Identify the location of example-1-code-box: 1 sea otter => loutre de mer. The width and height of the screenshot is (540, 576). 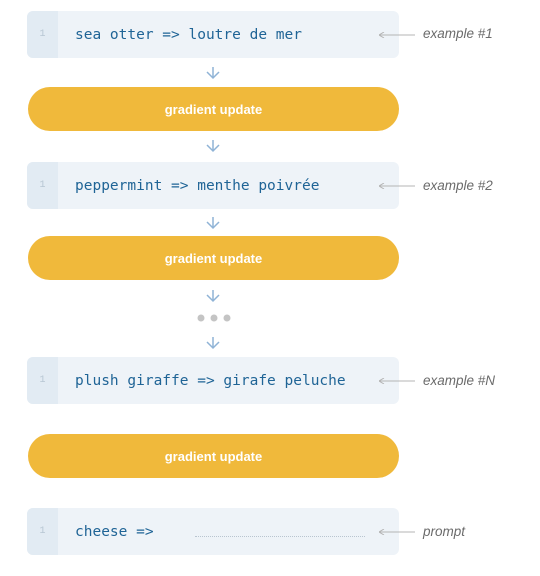
(213, 34).